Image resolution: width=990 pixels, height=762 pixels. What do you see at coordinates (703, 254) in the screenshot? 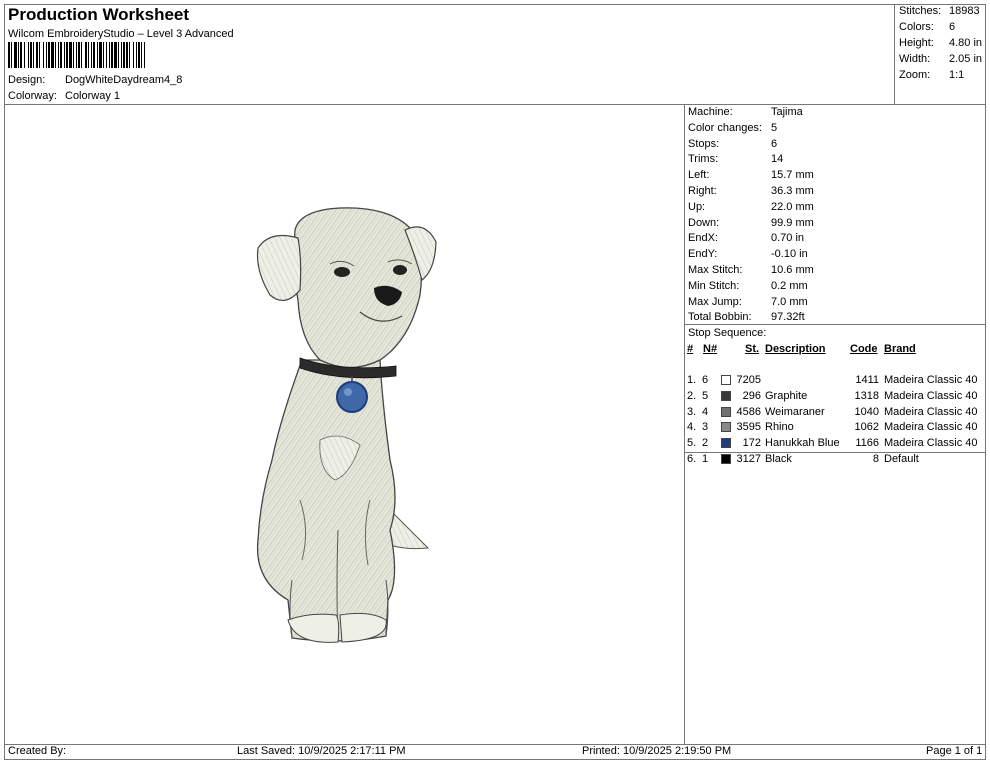
I see `machine-info-label: EndY:` at bounding box center [703, 254].